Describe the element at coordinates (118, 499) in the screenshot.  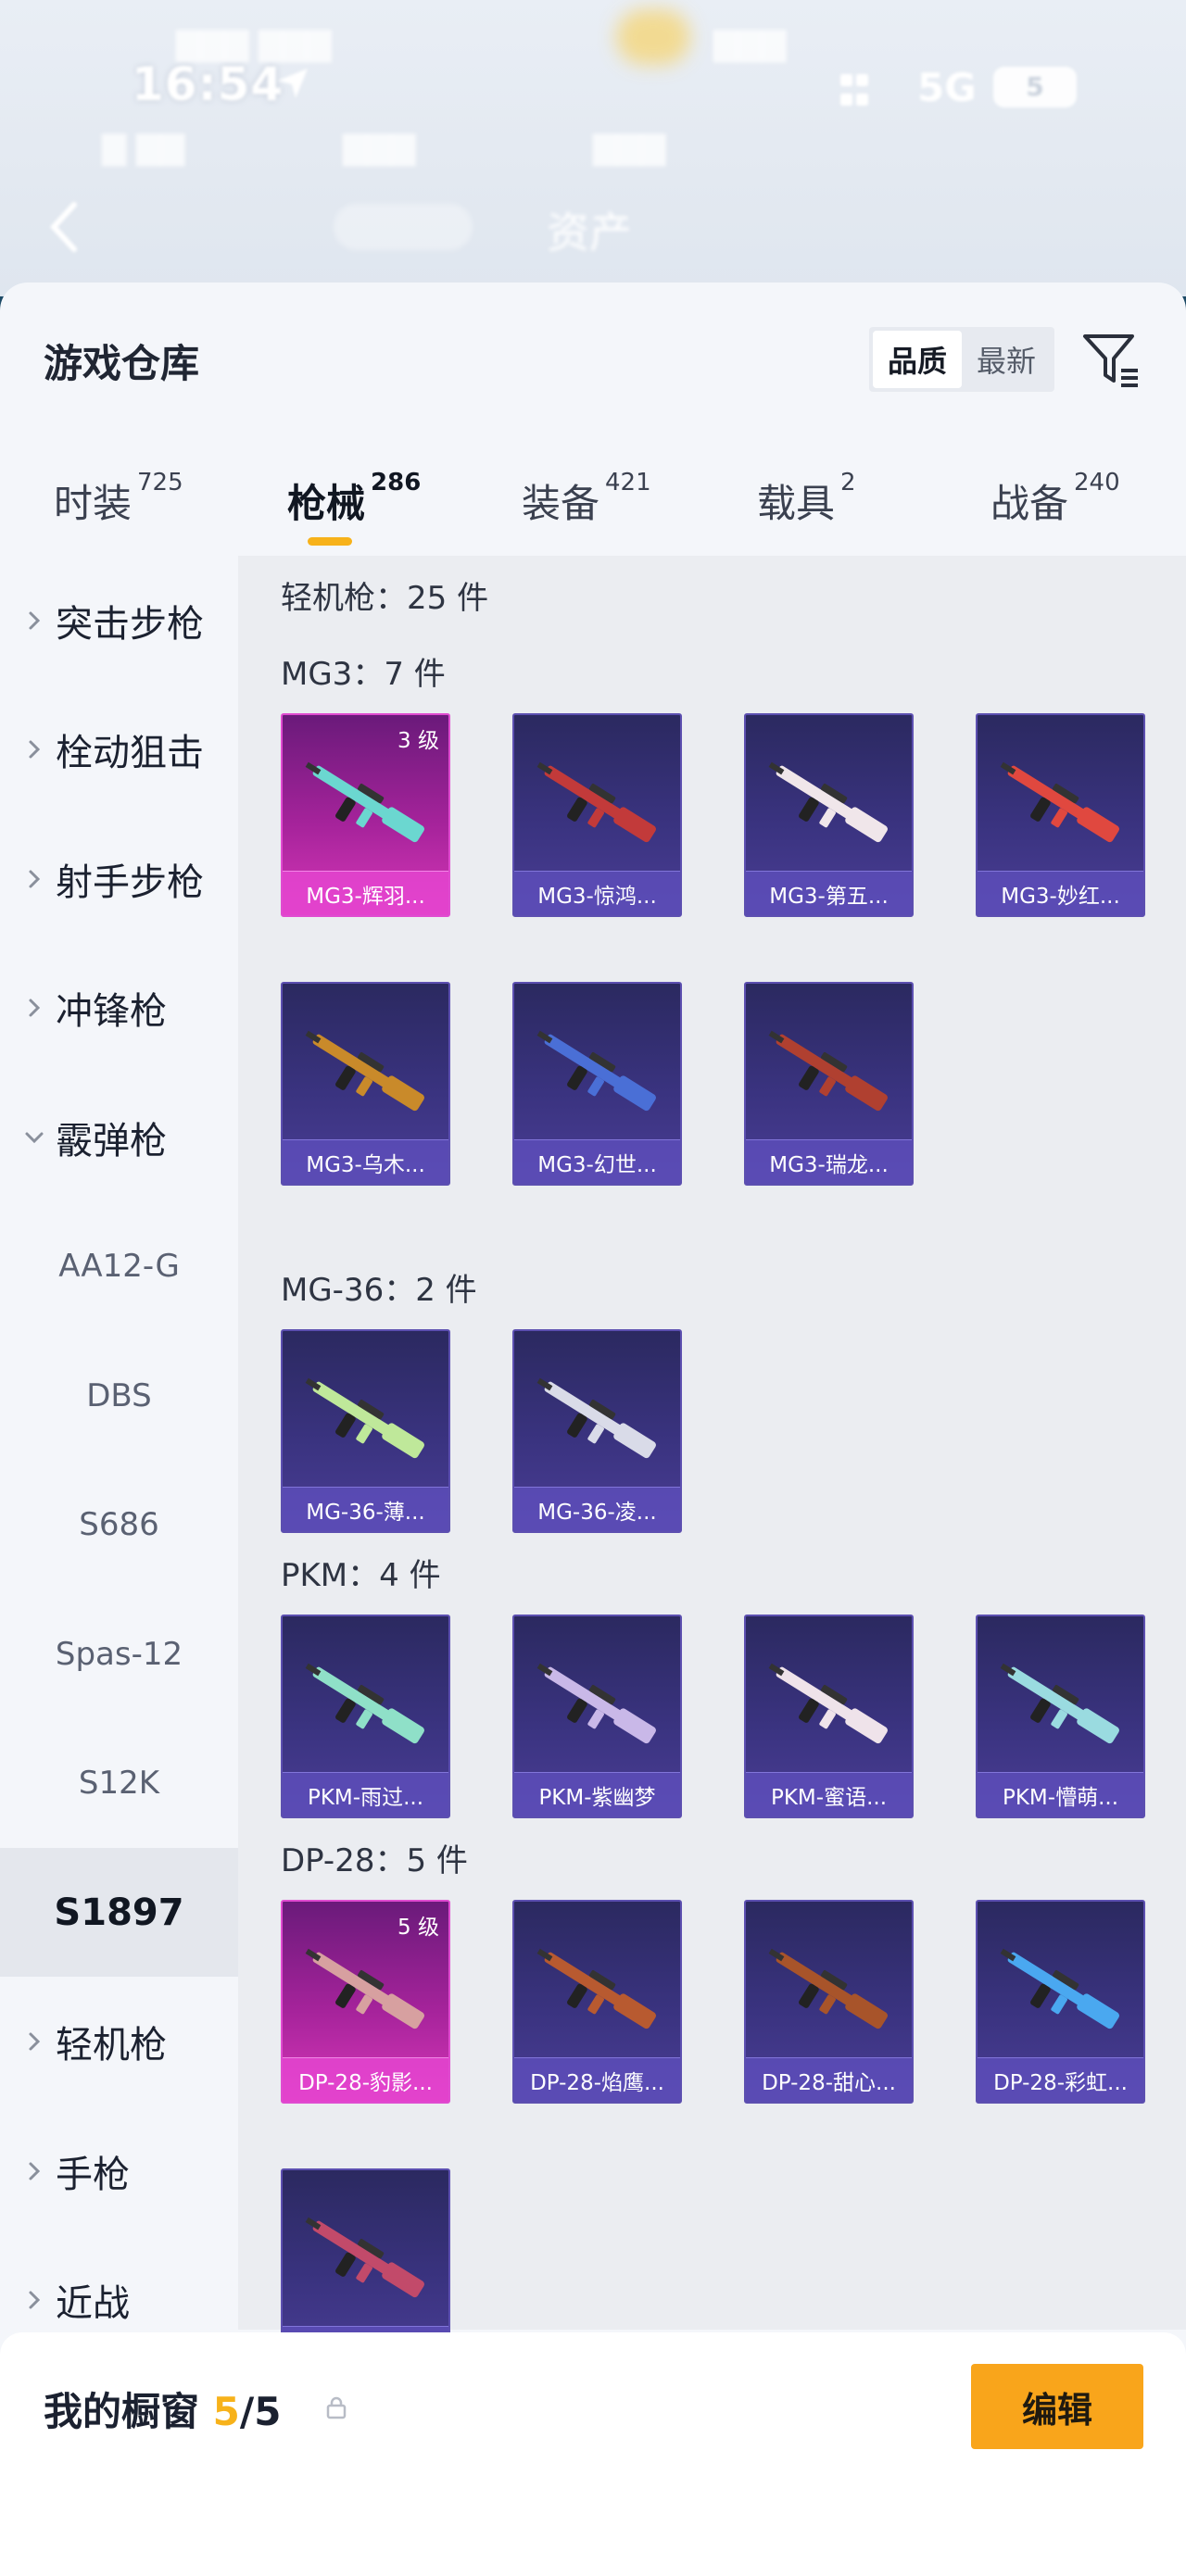
I see `tab-fashion: 时装 725` at that location.